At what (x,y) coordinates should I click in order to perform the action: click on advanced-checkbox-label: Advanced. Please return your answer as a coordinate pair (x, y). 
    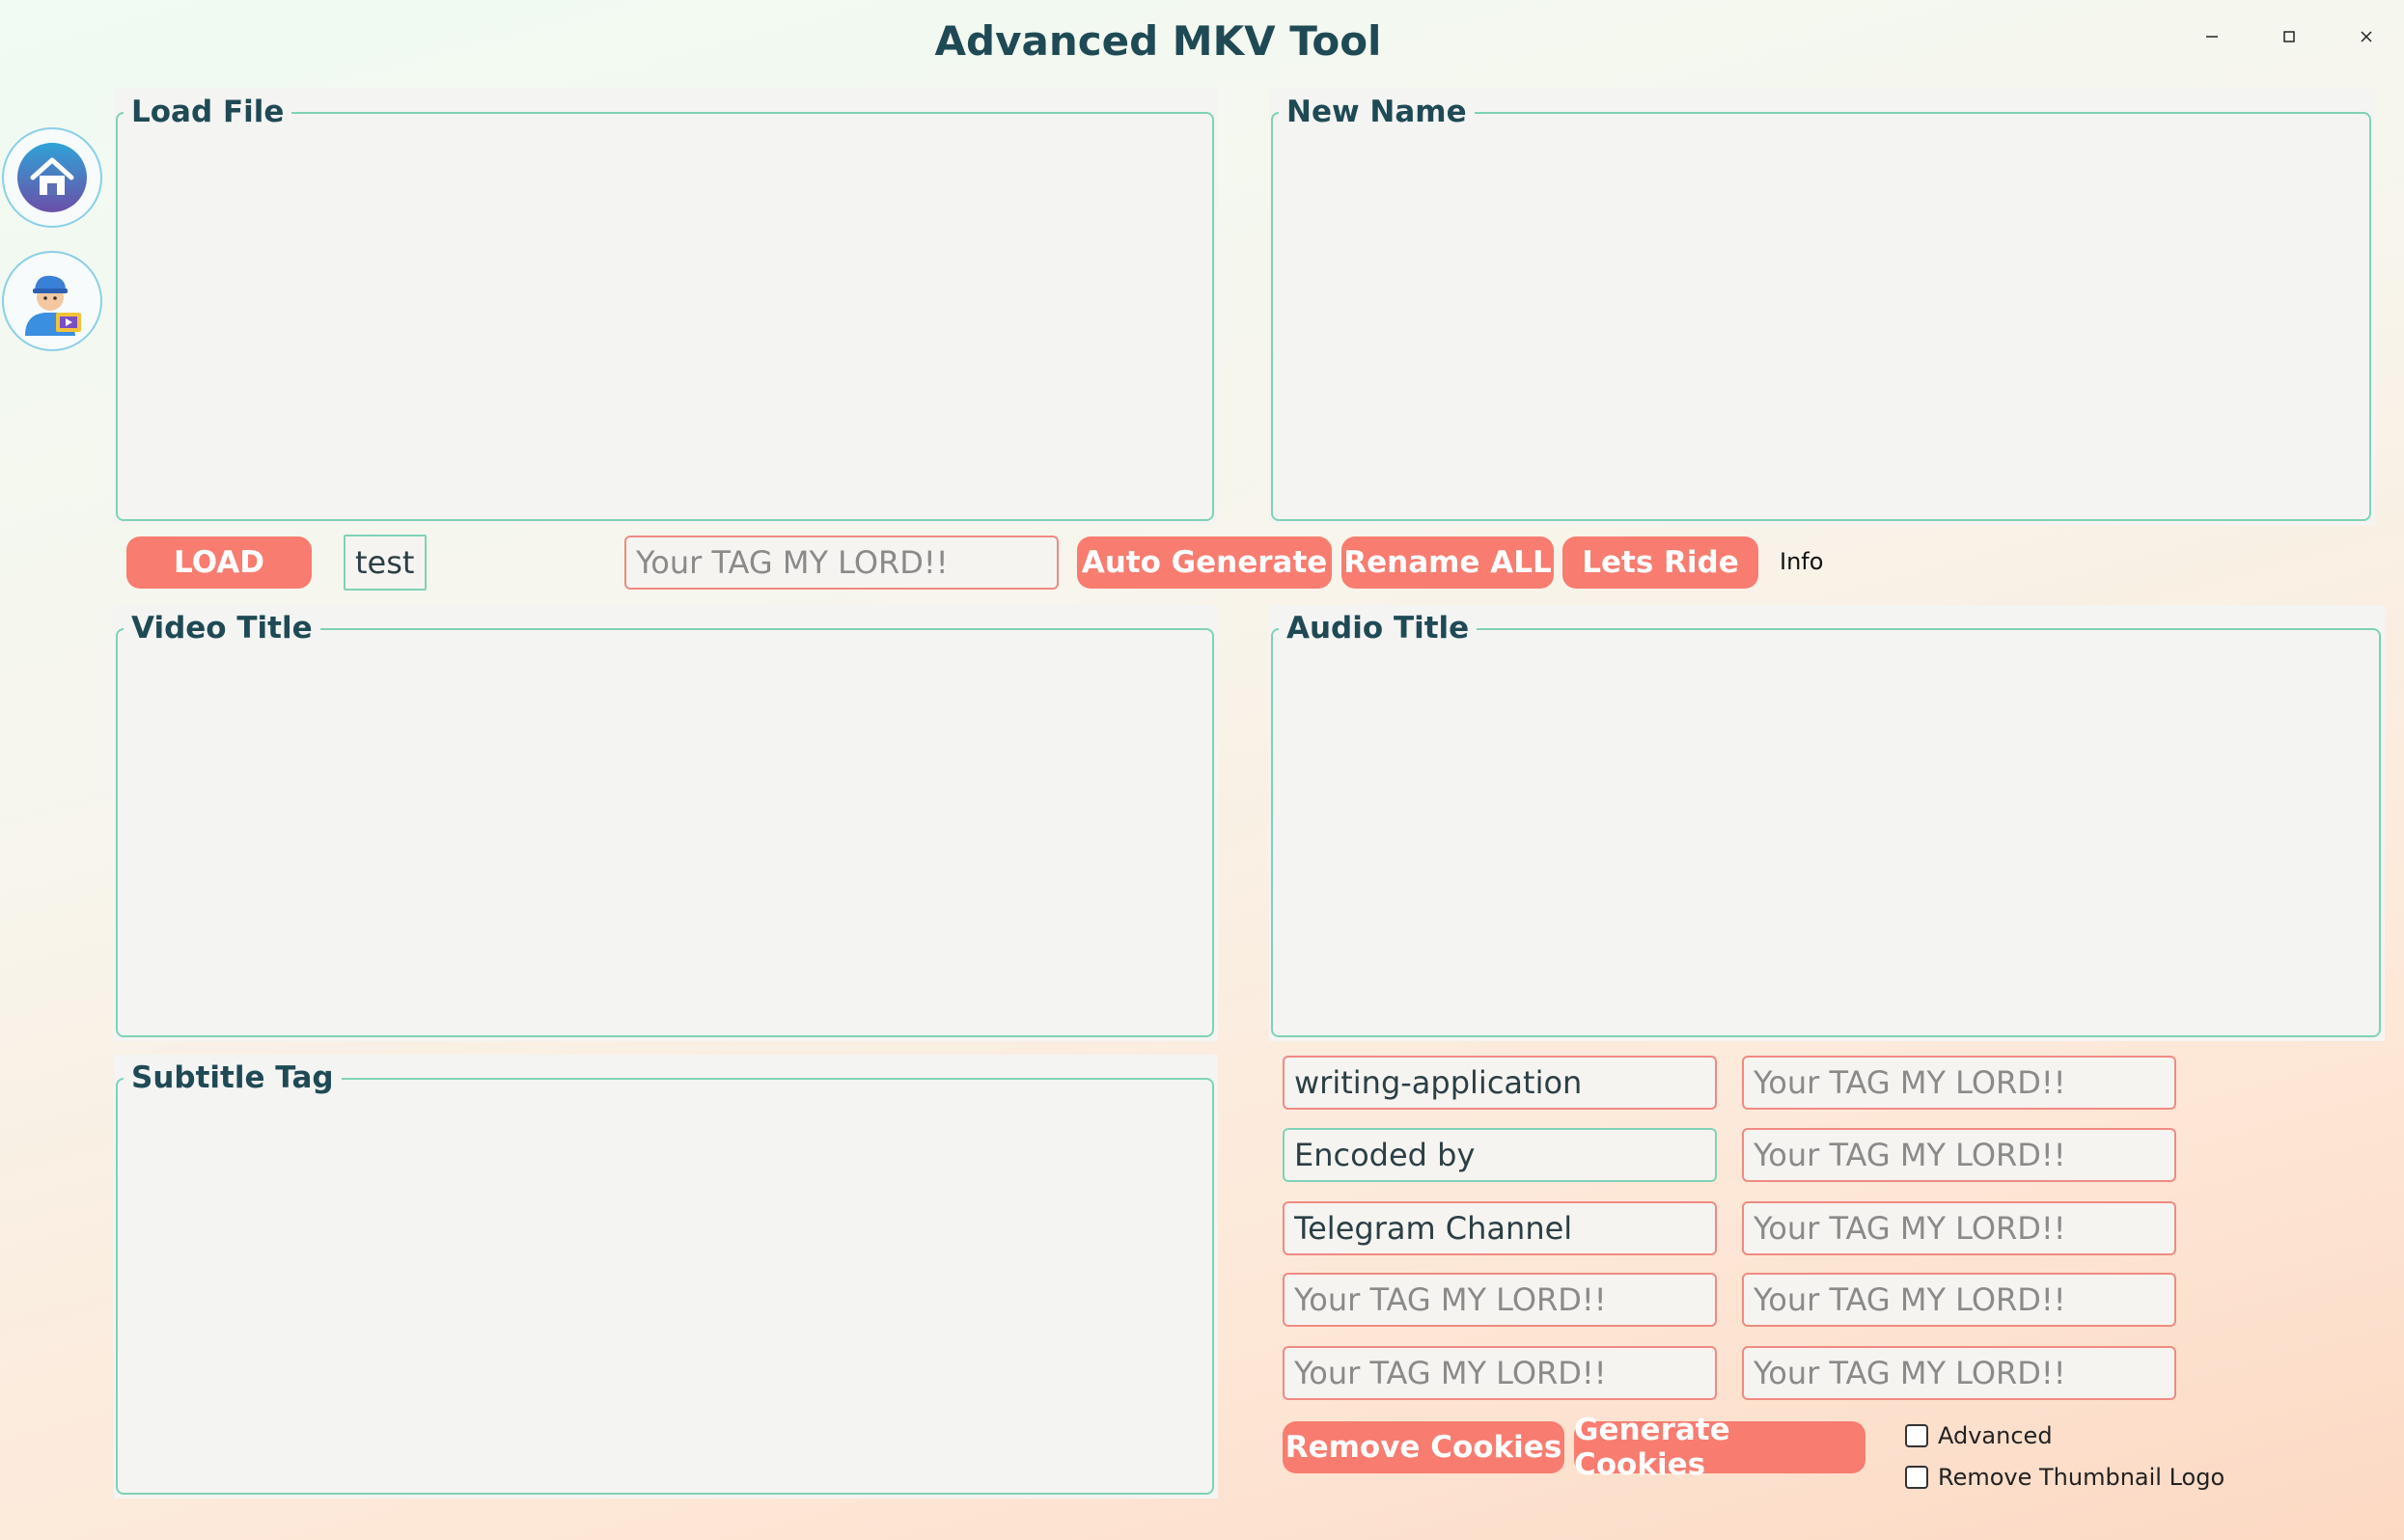
    Looking at the image, I should click on (1995, 1435).